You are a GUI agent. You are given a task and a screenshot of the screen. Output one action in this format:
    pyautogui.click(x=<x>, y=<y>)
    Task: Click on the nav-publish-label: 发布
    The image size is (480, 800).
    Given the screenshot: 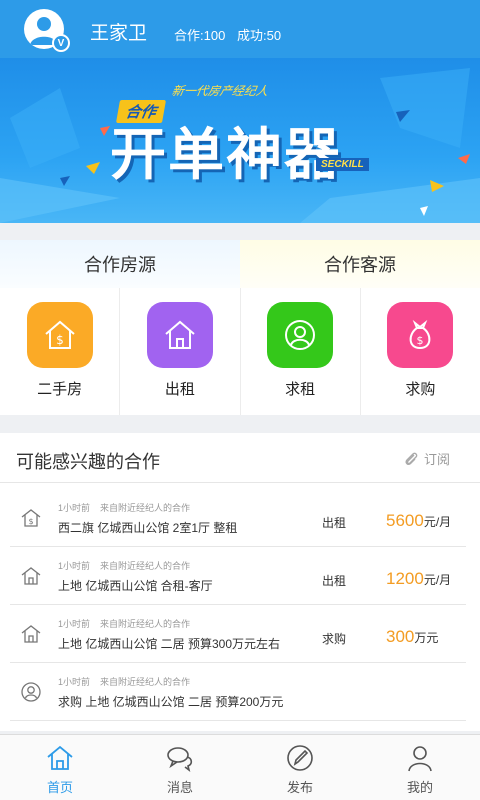 What is the action you would take?
    pyautogui.click(x=299, y=787)
    